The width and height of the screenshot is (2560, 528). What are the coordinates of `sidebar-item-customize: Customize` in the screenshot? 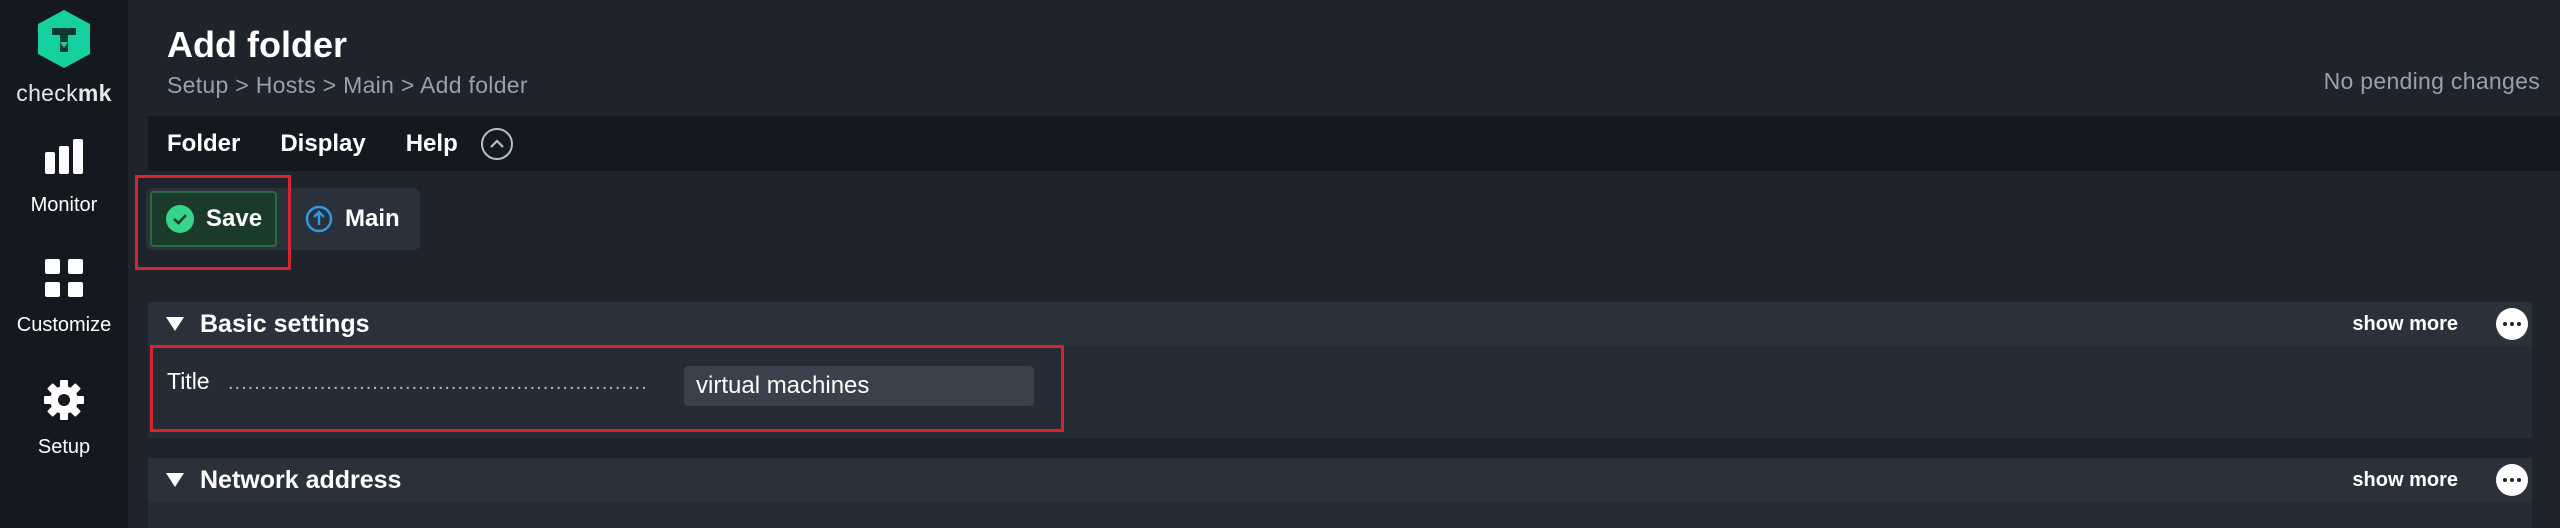 It's located at (64, 306).